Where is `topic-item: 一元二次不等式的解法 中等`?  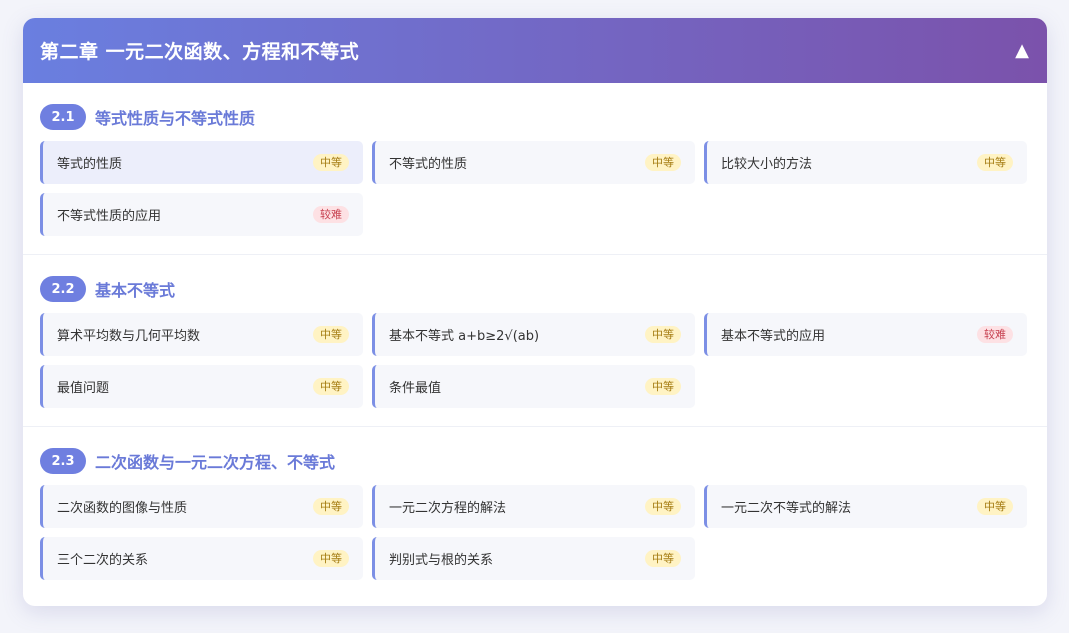 topic-item: 一元二次不等式的解法 中等 is located at coordinates (865, 506).